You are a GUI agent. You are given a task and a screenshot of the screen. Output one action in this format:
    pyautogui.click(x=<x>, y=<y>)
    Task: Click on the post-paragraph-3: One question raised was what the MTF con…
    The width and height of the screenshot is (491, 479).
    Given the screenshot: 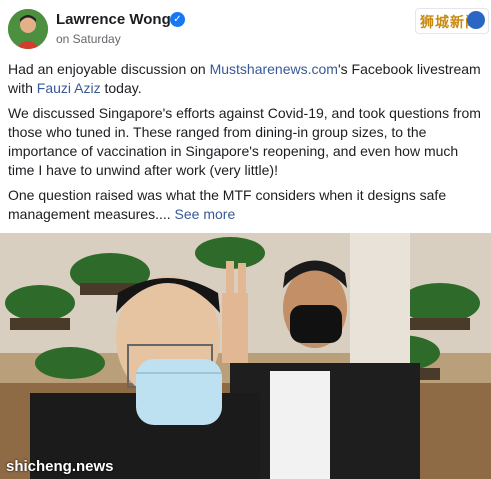 What is the action you would take?
    pyautogui.click(x=246, y=205)
    